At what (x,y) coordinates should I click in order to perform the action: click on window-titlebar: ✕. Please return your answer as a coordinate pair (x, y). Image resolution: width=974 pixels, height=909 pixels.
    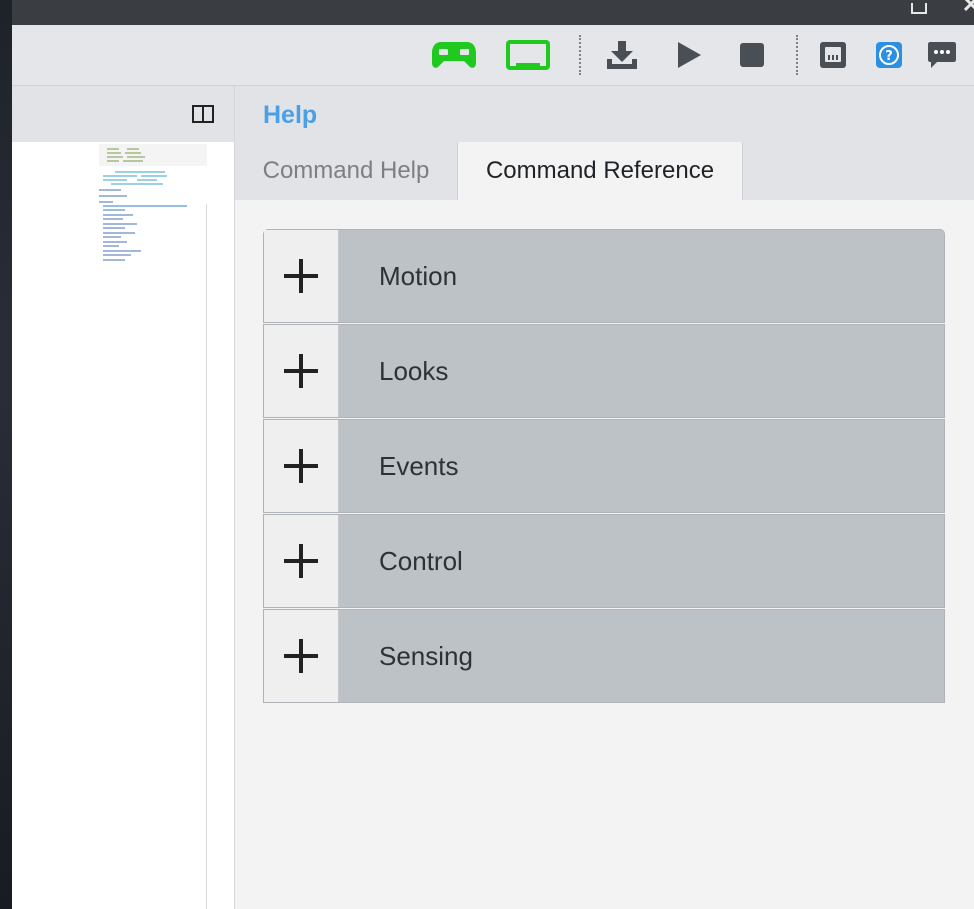
    Looking at the image, I should click on (493, 12).